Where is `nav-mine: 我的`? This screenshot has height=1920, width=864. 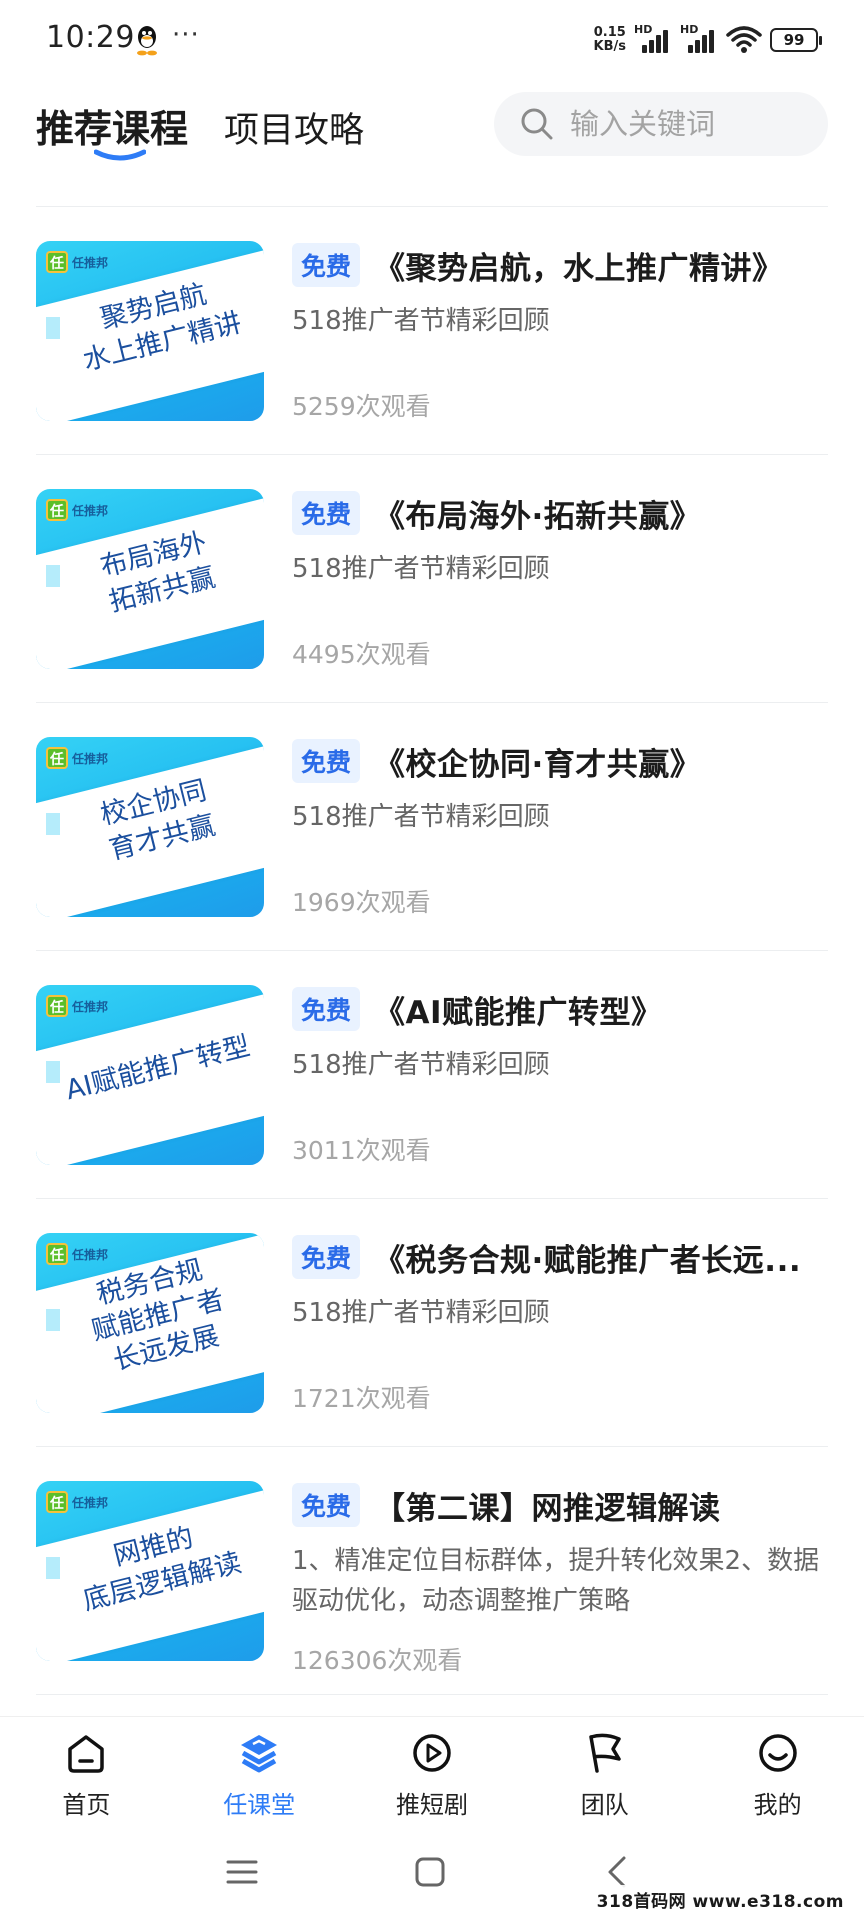 nav-mine: 我的 is located at coordinates (777, 1772).